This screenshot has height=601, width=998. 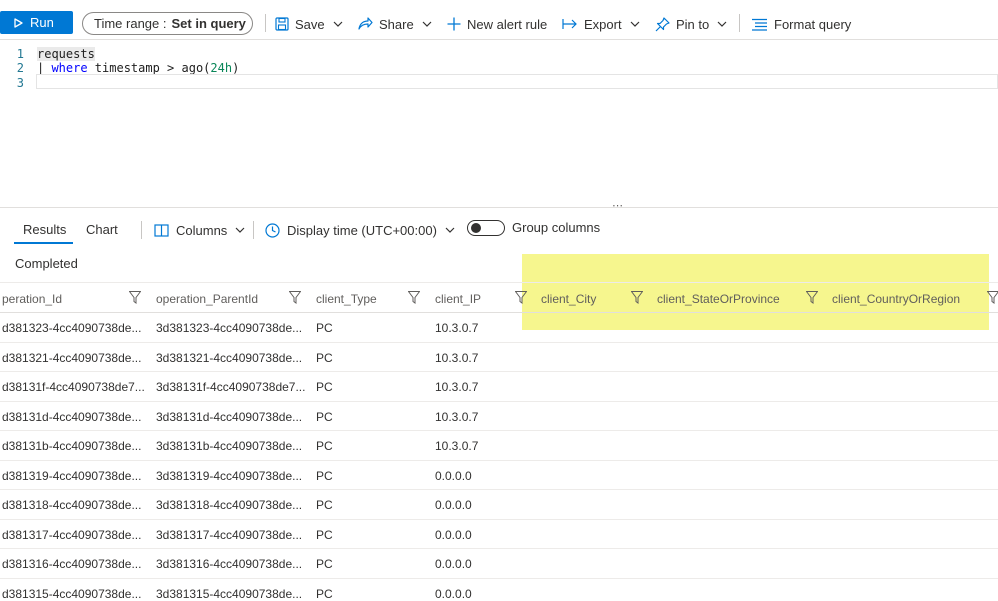 I want to click on clock-icon, so click(x=272, y=230).